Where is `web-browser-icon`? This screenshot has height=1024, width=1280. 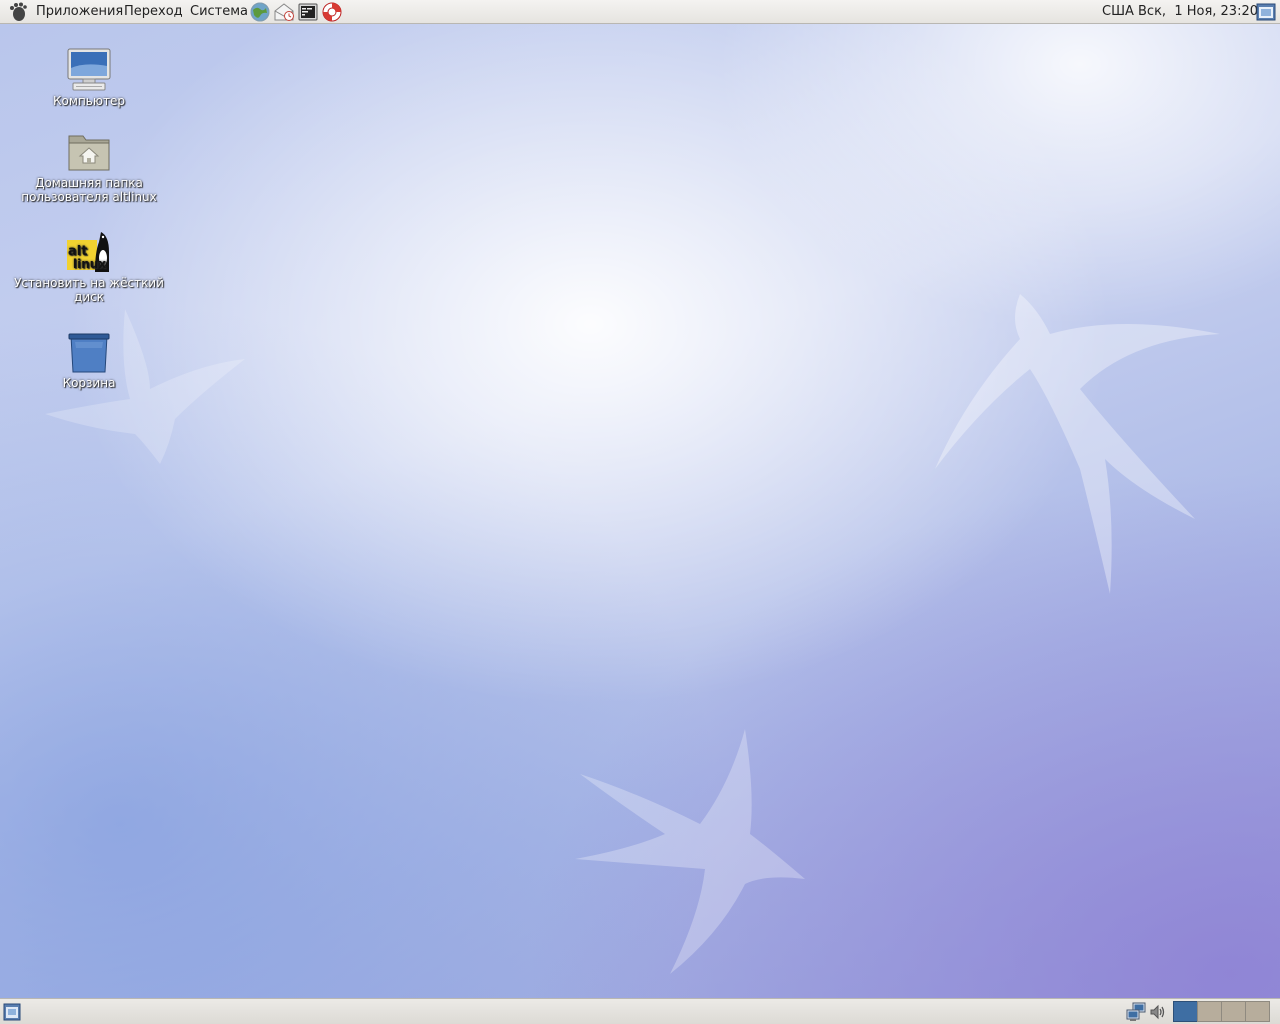
web-browser-icon is located at coordinates (260, 12).